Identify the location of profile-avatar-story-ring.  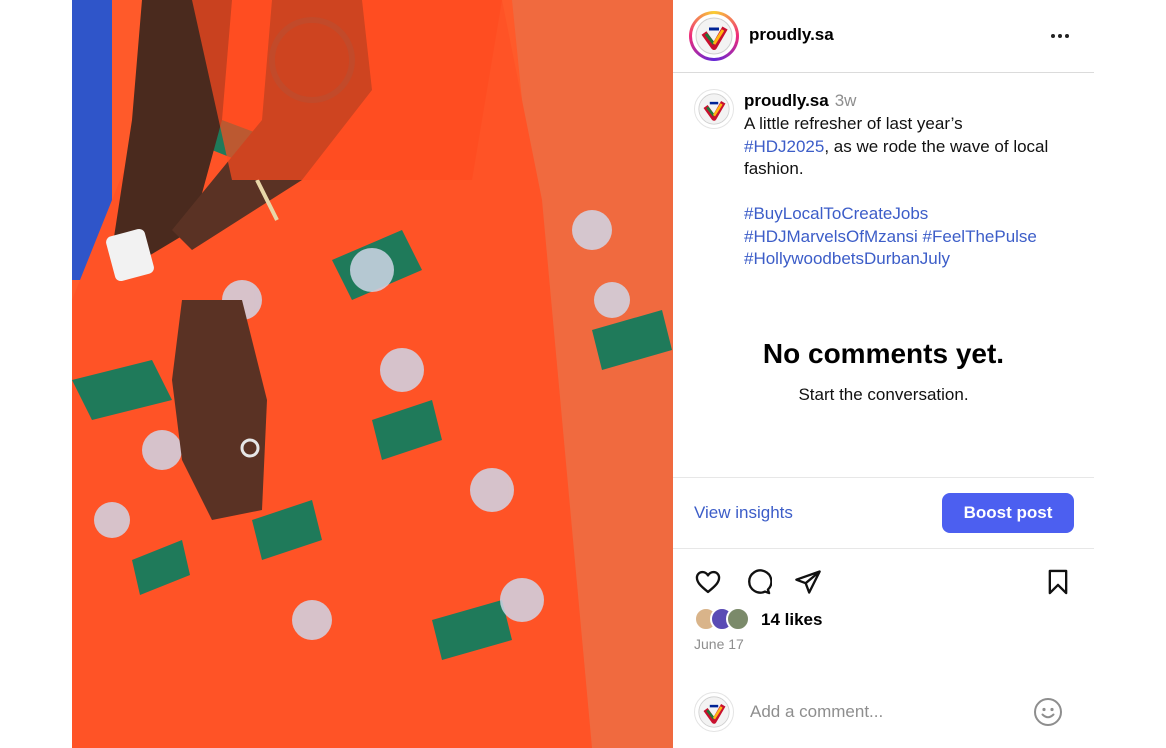
(714, 36).